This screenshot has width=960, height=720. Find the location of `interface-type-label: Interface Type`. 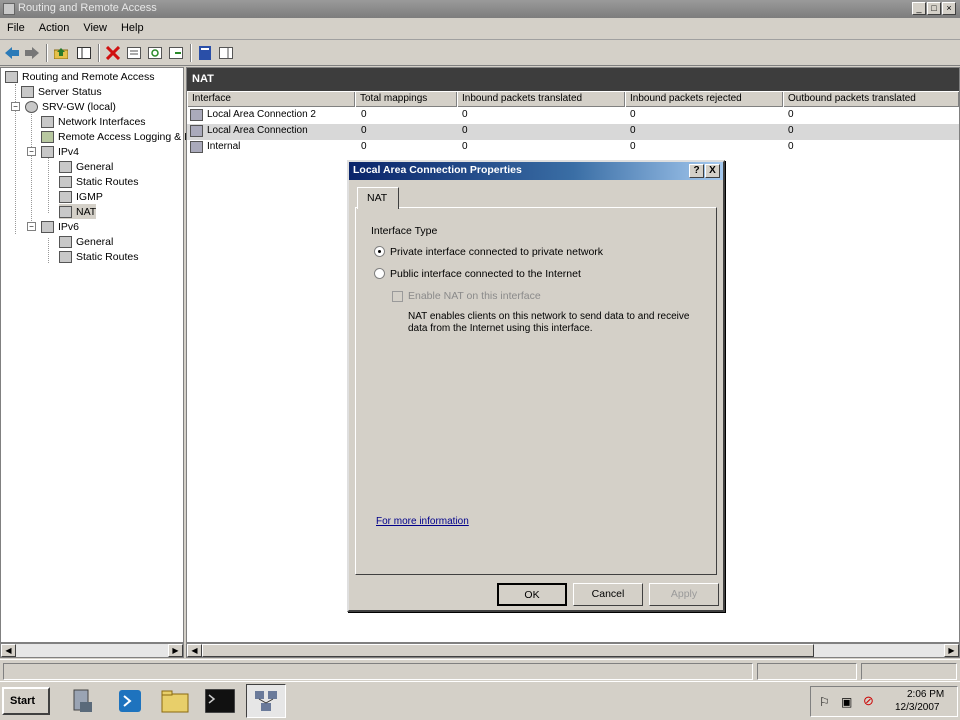

interface-type-label: Interface Type is located at coordinates (404, 231).